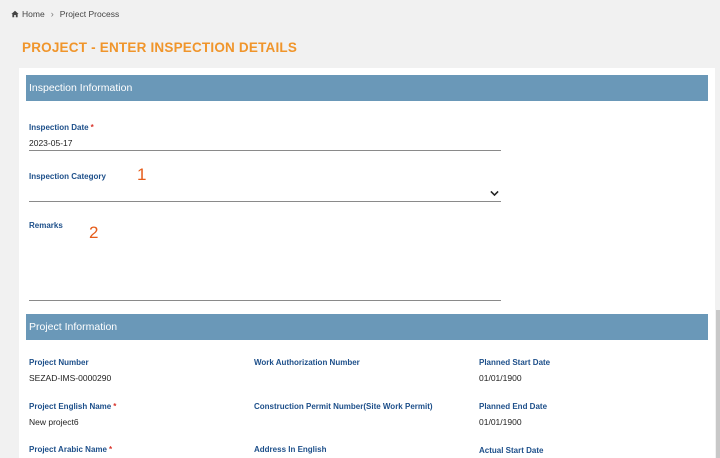  Describe the element at coordinates (364, 378) in the screenshot. I see `work-authorization-value` at that location.